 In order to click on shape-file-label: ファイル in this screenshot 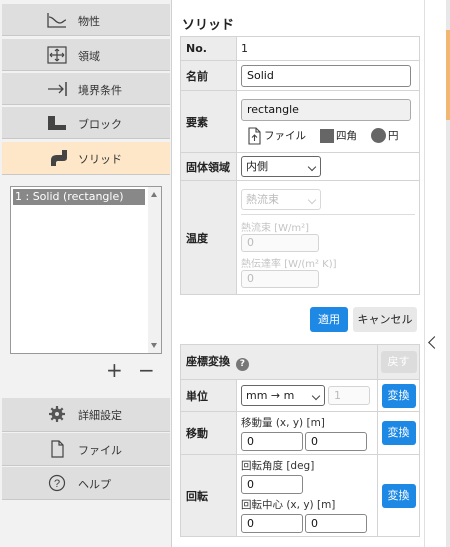, I will do `click(285, 136)`.